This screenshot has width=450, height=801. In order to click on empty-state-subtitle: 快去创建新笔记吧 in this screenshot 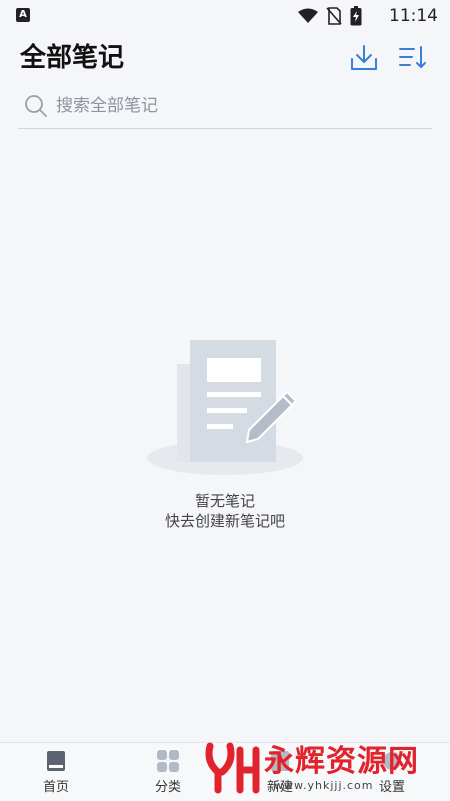, I will do `click(224, 521)`.